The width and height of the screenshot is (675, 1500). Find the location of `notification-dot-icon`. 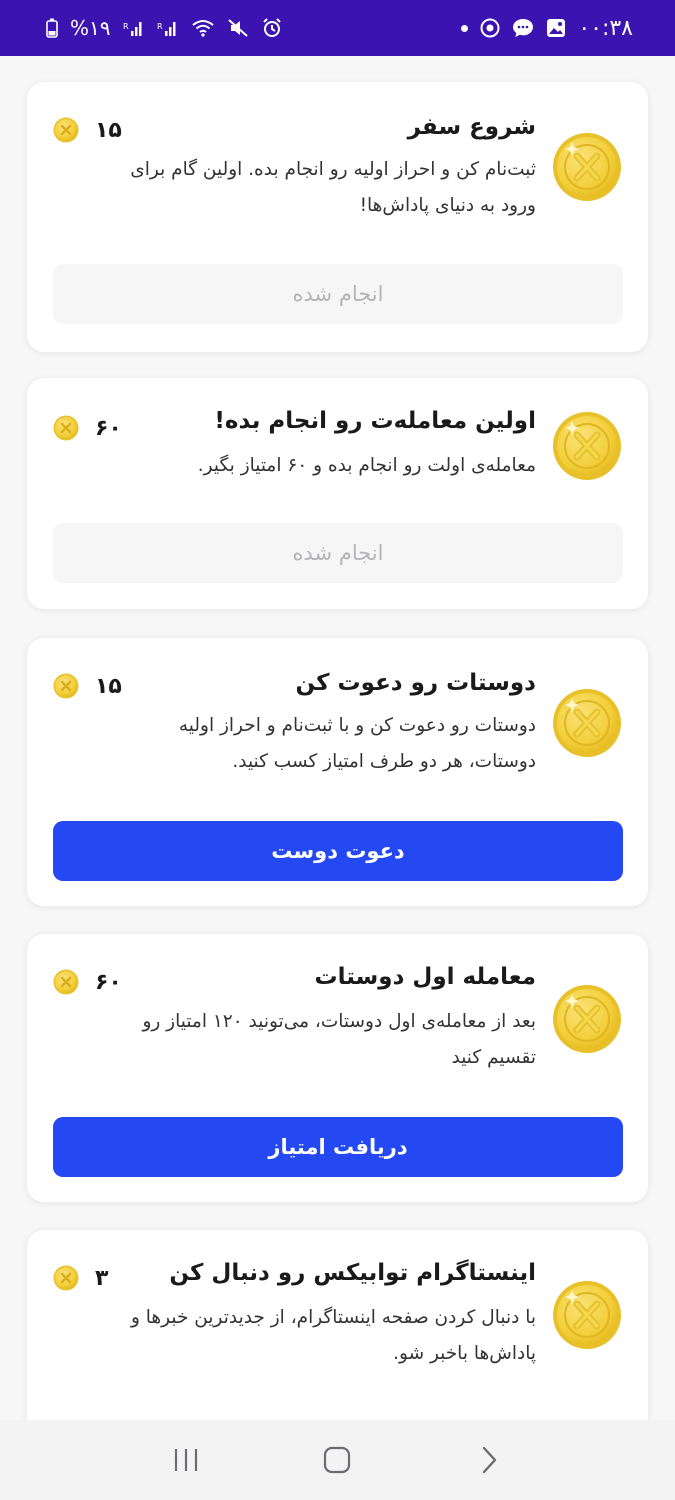

notification-dot-icon is located at coordinates (465, 28).